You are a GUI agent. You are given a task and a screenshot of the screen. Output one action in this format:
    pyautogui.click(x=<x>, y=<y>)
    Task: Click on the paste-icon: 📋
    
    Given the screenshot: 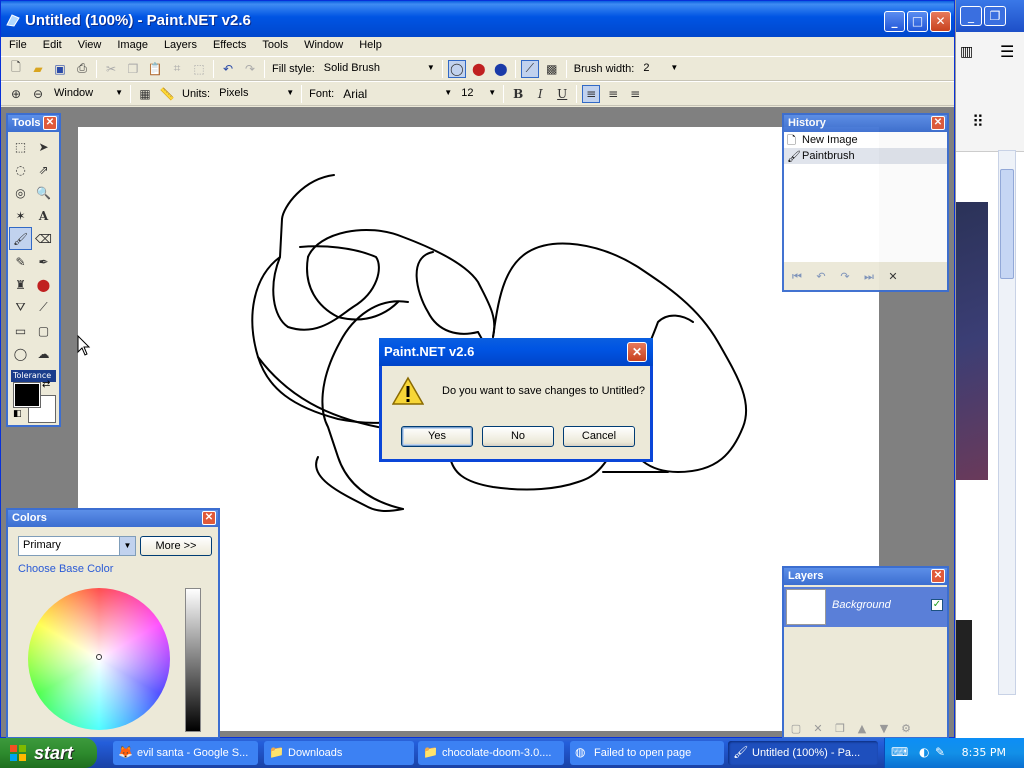 What is the action you would take?
    pyautogui.click(x=155, y=69)
    